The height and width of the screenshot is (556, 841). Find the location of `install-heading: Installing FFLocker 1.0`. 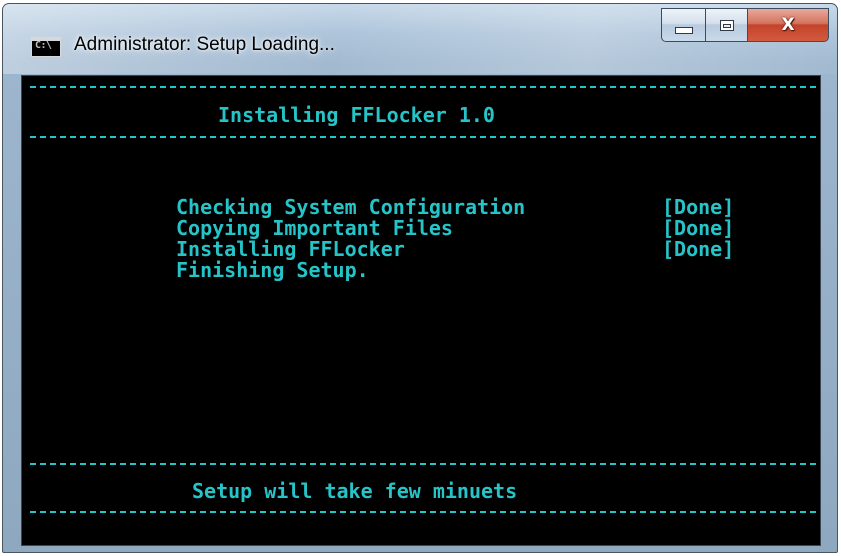

install-heading: Installing FFLocker 1.0 is located at coordinates (356, 115).